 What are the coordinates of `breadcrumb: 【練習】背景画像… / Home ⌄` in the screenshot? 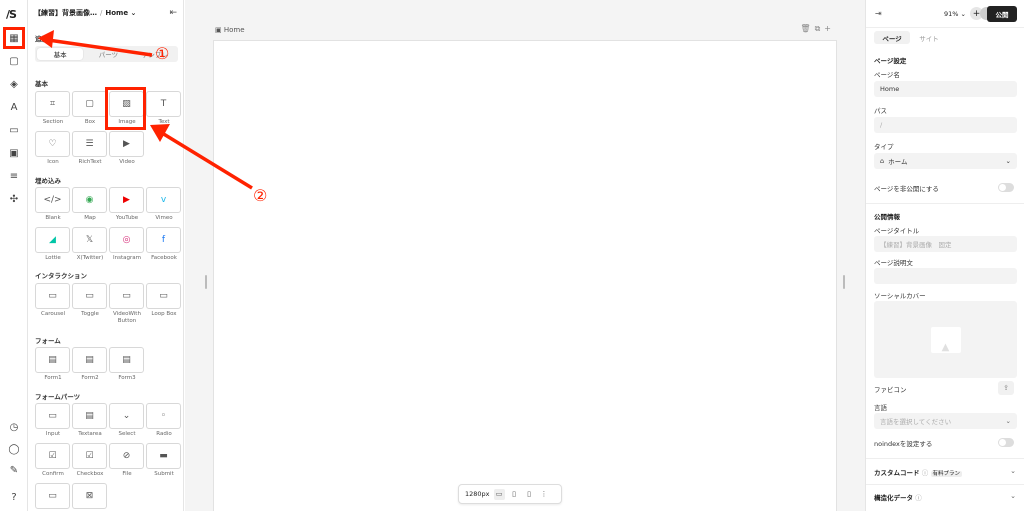 It's located at (85, 13).